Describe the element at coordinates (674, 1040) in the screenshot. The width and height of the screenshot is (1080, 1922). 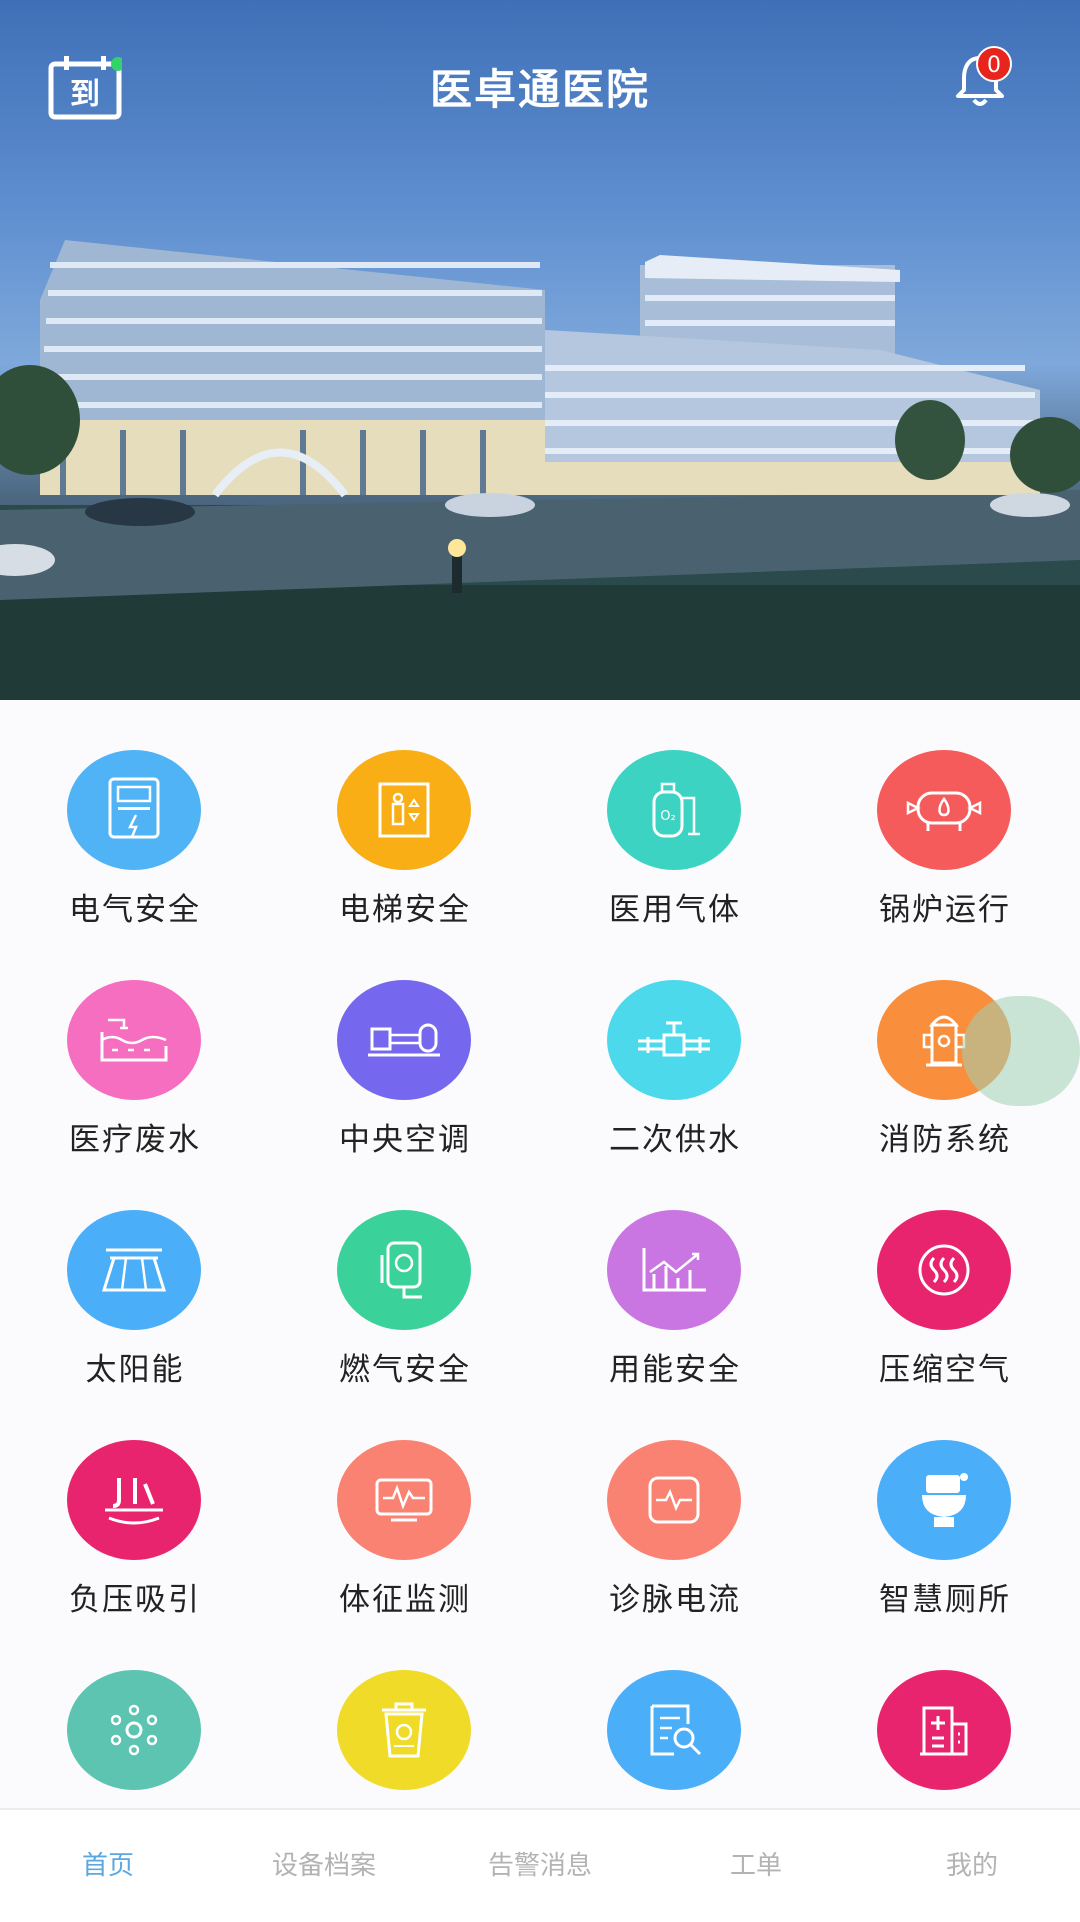
I see `water-pipe-icon` at that location.